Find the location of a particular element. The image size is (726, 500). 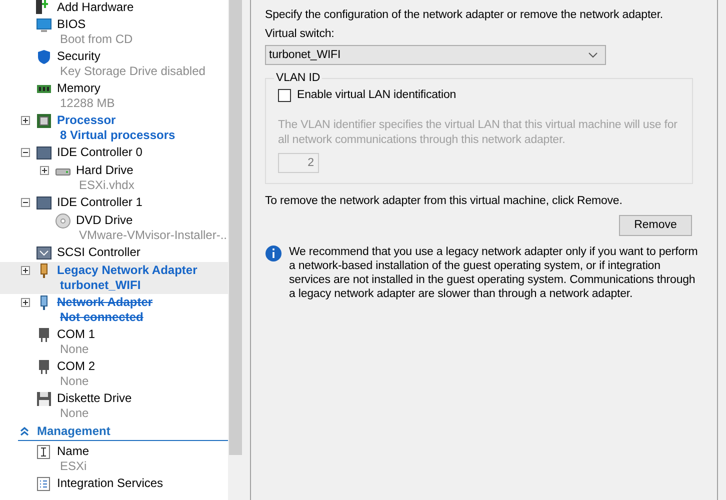

tree-item: Network Adapter Not connected is located at coordinates (114, 310).